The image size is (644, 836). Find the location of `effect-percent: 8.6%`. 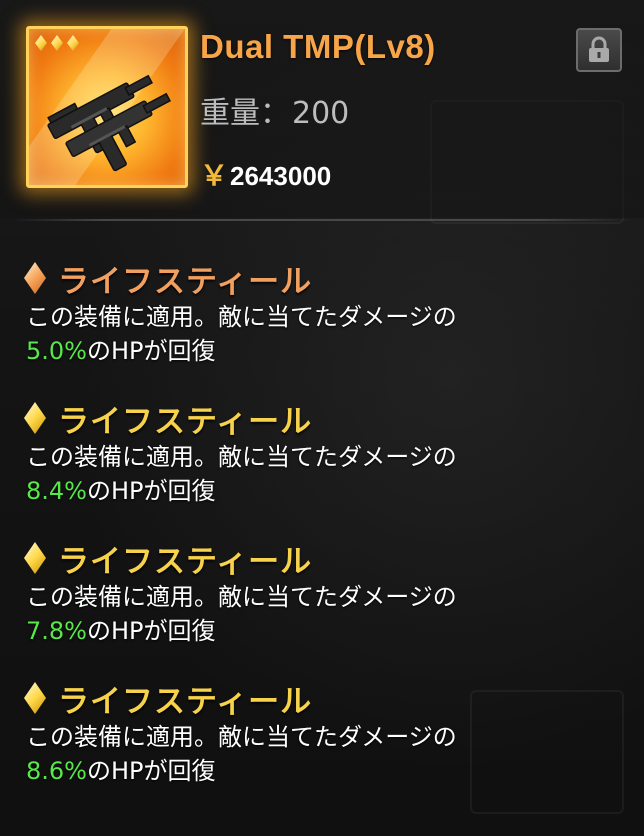

effect-percent: 8.6% is located at coordinates (56, 771).